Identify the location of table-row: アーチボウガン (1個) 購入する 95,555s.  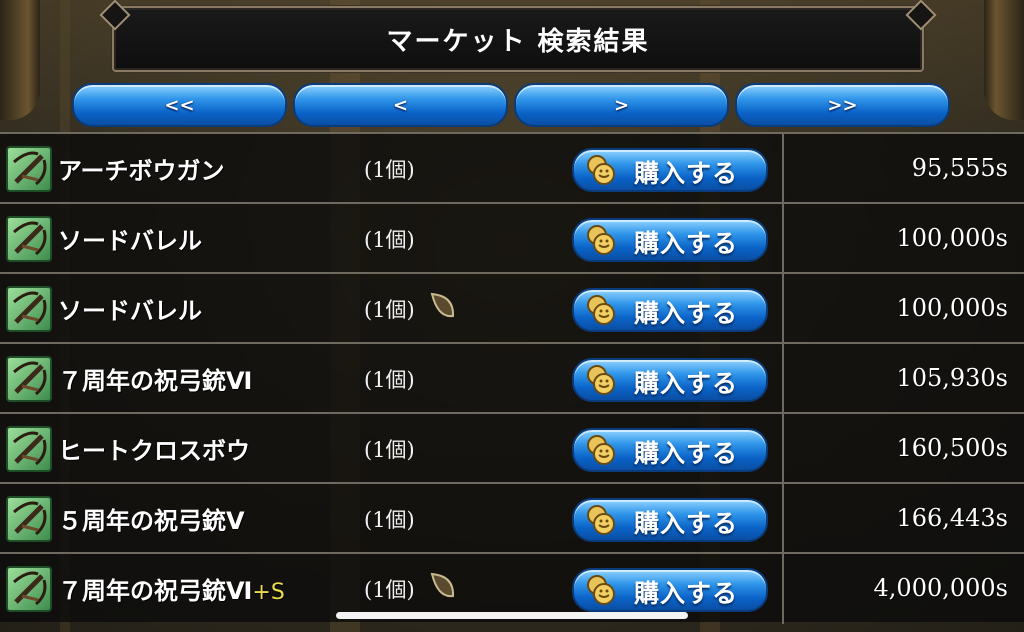
(512, 168).